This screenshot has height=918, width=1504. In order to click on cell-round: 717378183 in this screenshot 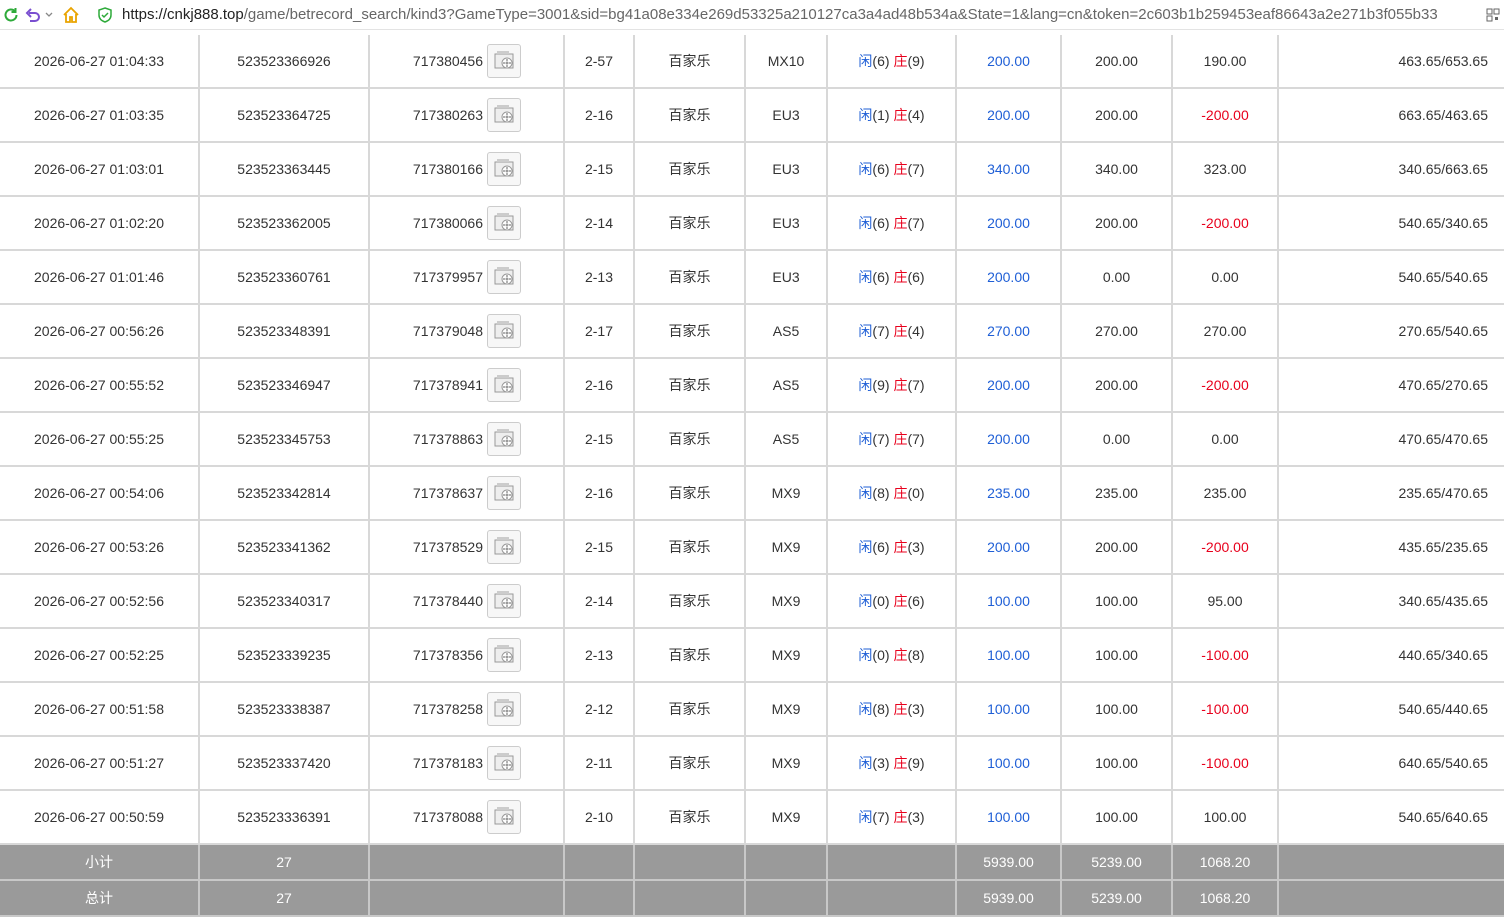, I will do `click(467, 763)`.